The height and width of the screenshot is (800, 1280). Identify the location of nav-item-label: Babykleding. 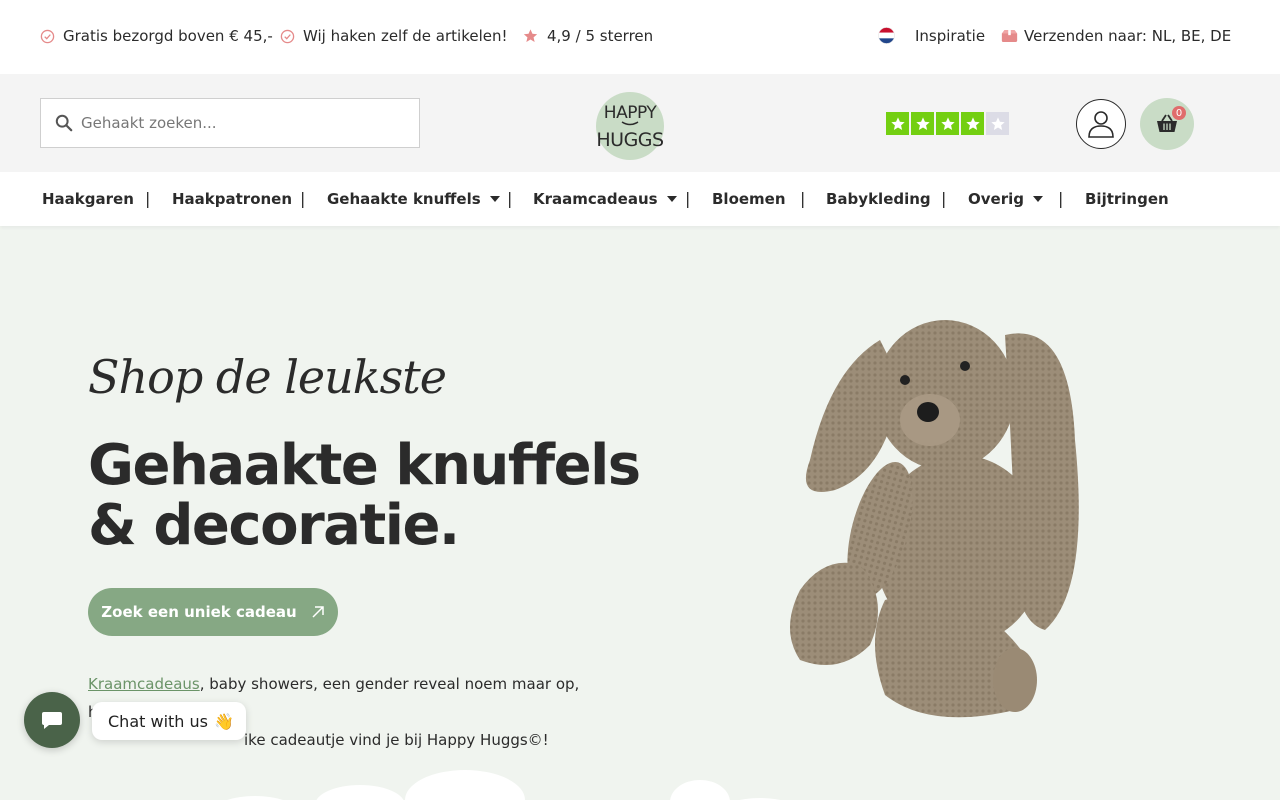
(878, 199).